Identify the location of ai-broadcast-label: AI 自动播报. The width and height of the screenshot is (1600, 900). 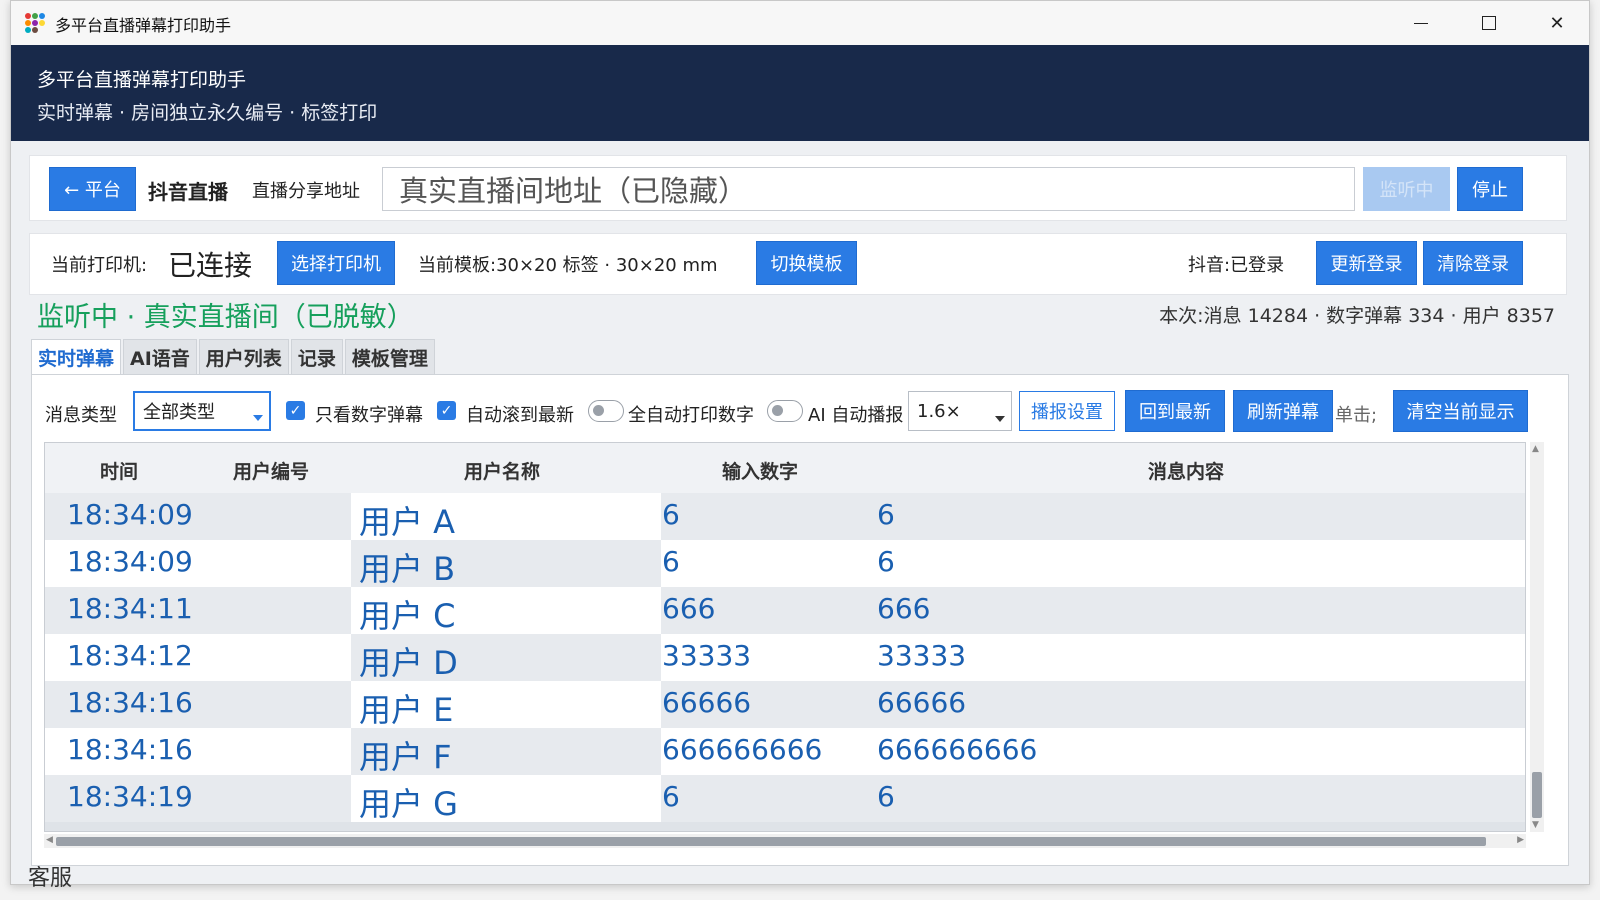
(856, 415).